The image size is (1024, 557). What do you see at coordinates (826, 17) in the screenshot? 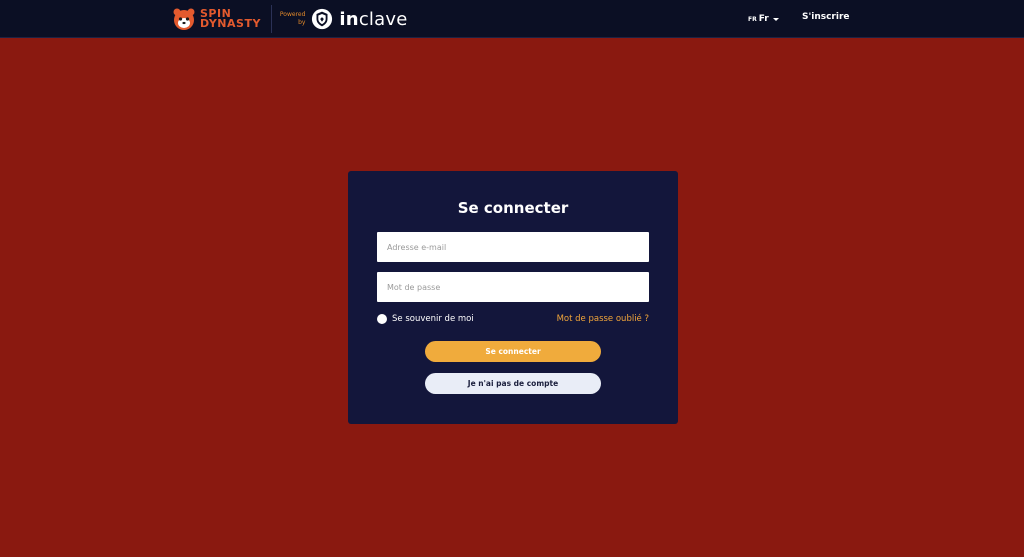
I see `signup-link: S'inscrire` at bounding box center [826, 17].